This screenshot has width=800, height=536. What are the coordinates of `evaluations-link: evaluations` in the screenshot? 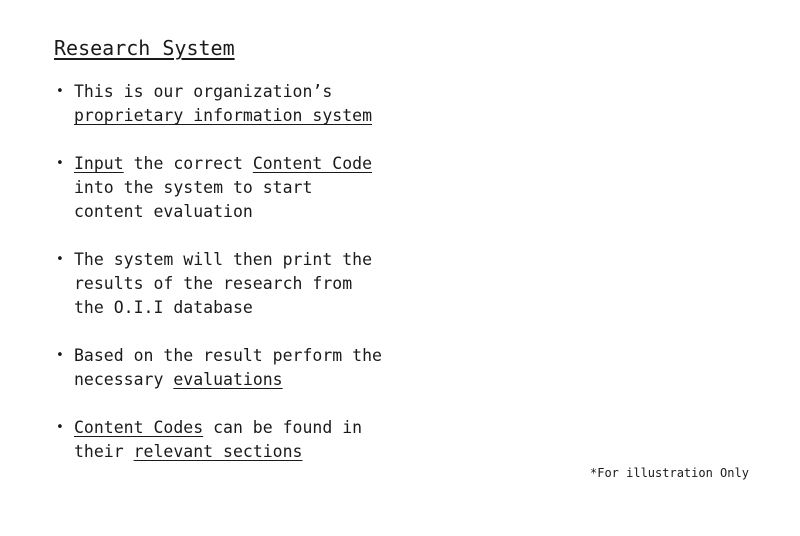 It's located at (227, 379).